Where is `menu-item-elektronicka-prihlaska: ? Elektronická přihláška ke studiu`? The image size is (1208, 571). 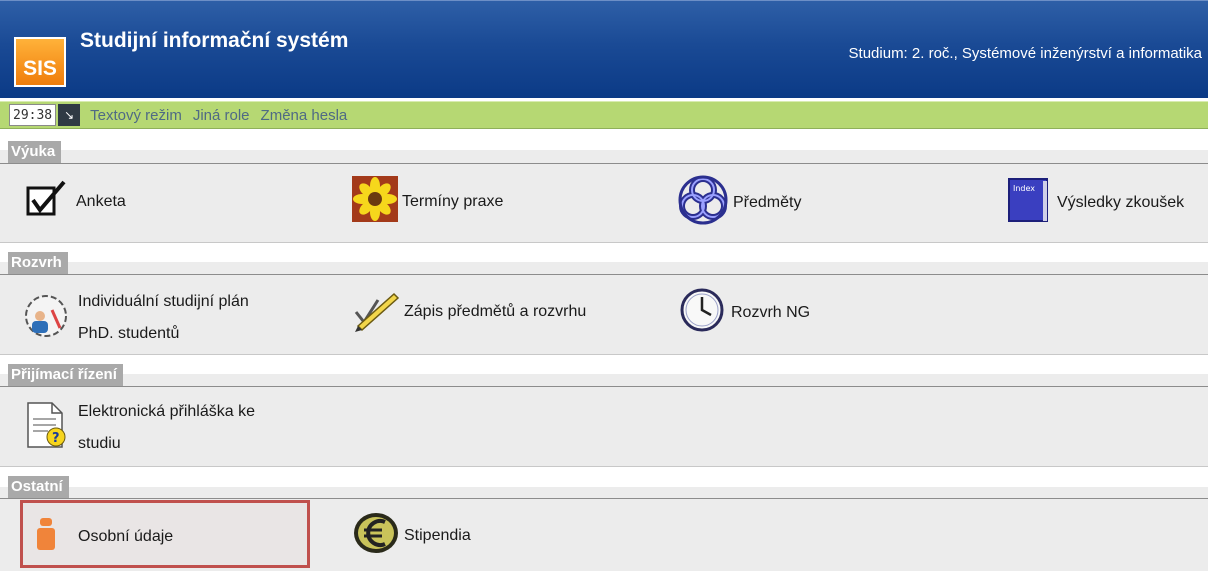
menu-item-elektronicka-prihlaska: ? Elektronická přihláška ke studiu is located at coordinates (138, 428).